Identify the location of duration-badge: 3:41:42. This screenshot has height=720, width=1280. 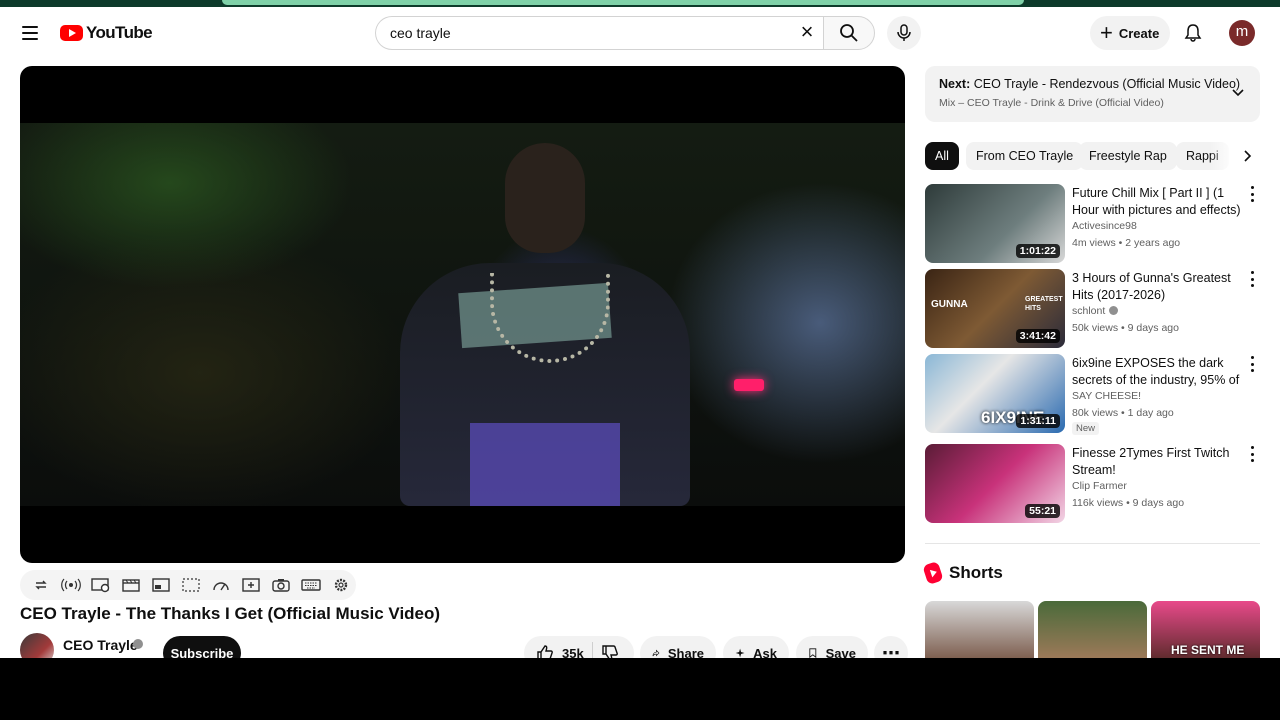
(1037, 336).